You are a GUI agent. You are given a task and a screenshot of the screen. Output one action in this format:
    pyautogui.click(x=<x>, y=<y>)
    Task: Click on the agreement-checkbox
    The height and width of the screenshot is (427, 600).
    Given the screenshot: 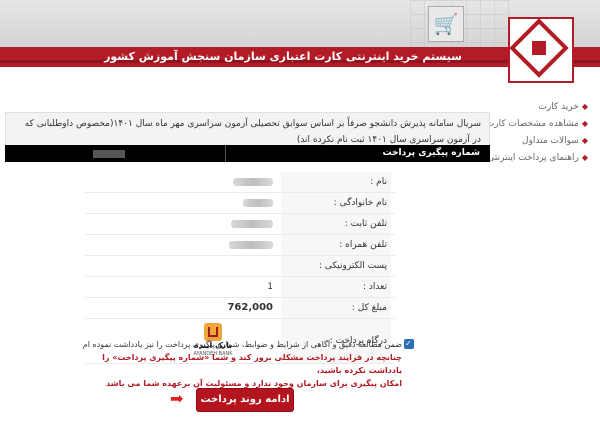 What is the action you would take?
    pyautogui.click(x=409, y=343)
    